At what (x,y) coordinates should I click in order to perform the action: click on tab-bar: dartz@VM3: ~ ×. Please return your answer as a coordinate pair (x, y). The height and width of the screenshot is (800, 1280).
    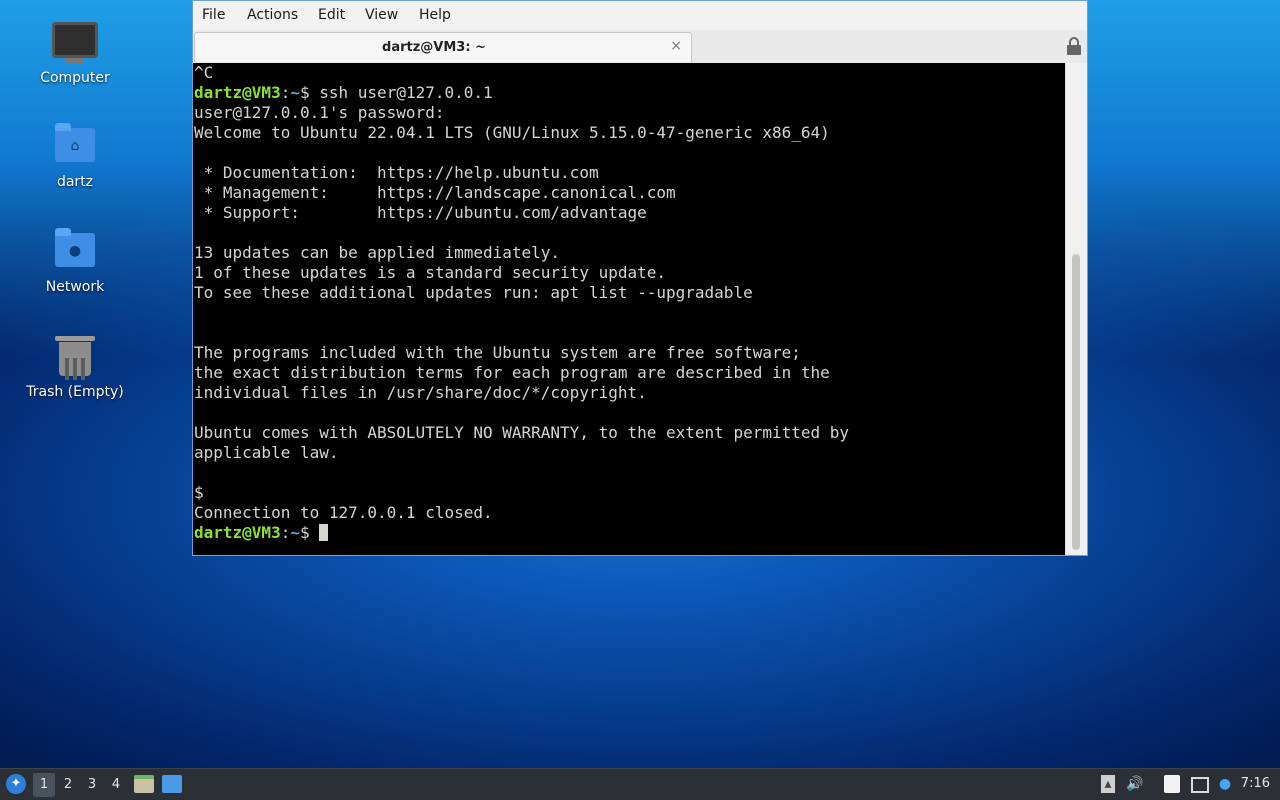
    Looking at the image, I should click on (640, 47).